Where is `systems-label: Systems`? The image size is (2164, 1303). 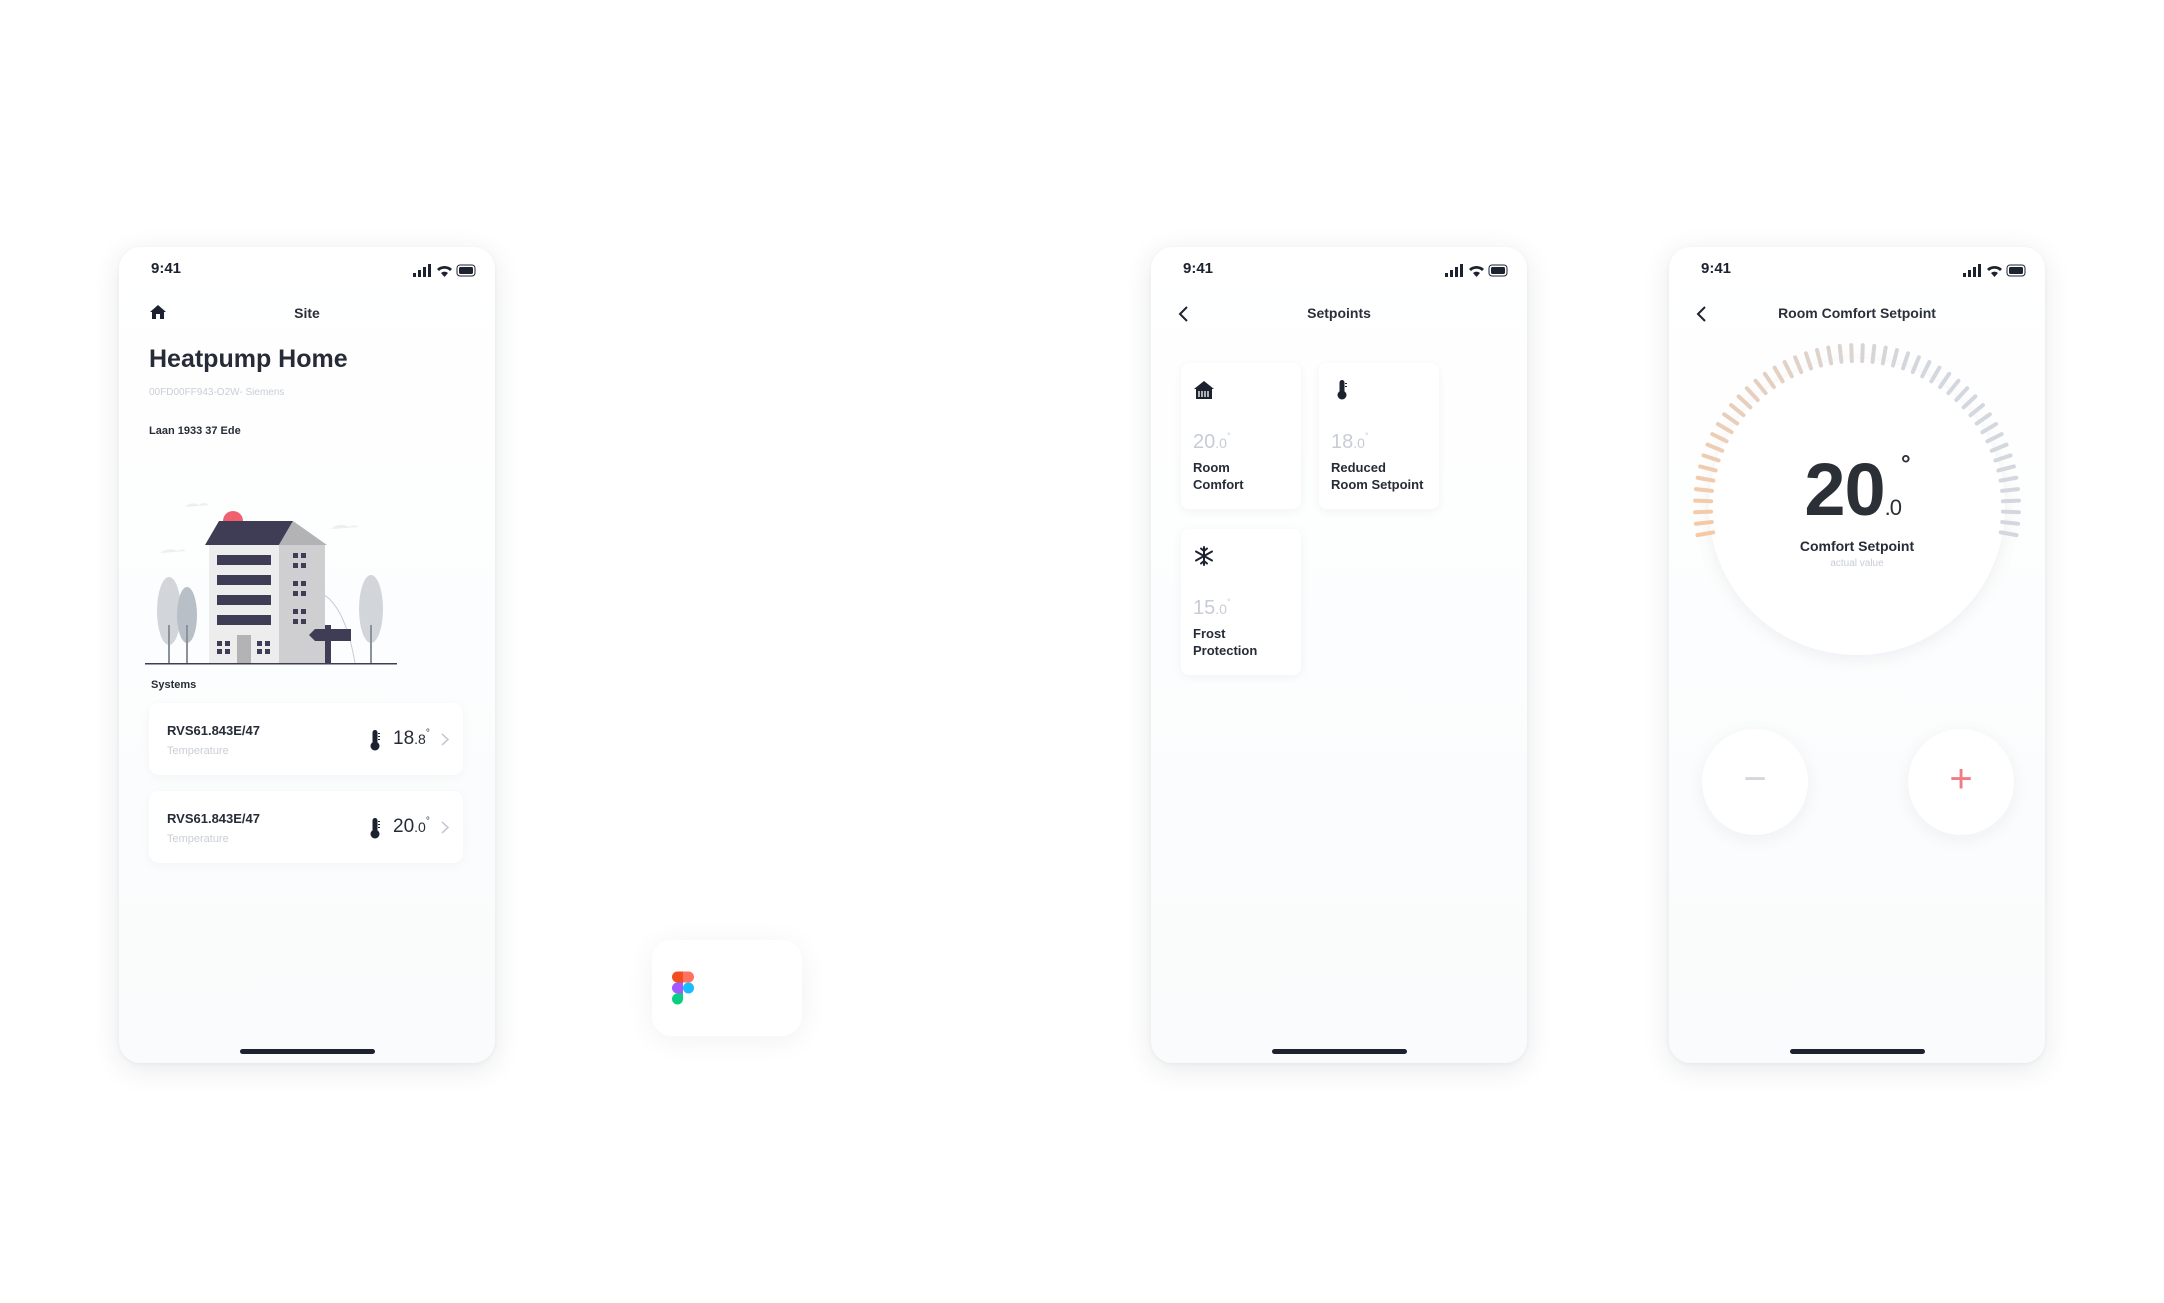 systems-label: Systems is located at coordinates (174, 685).